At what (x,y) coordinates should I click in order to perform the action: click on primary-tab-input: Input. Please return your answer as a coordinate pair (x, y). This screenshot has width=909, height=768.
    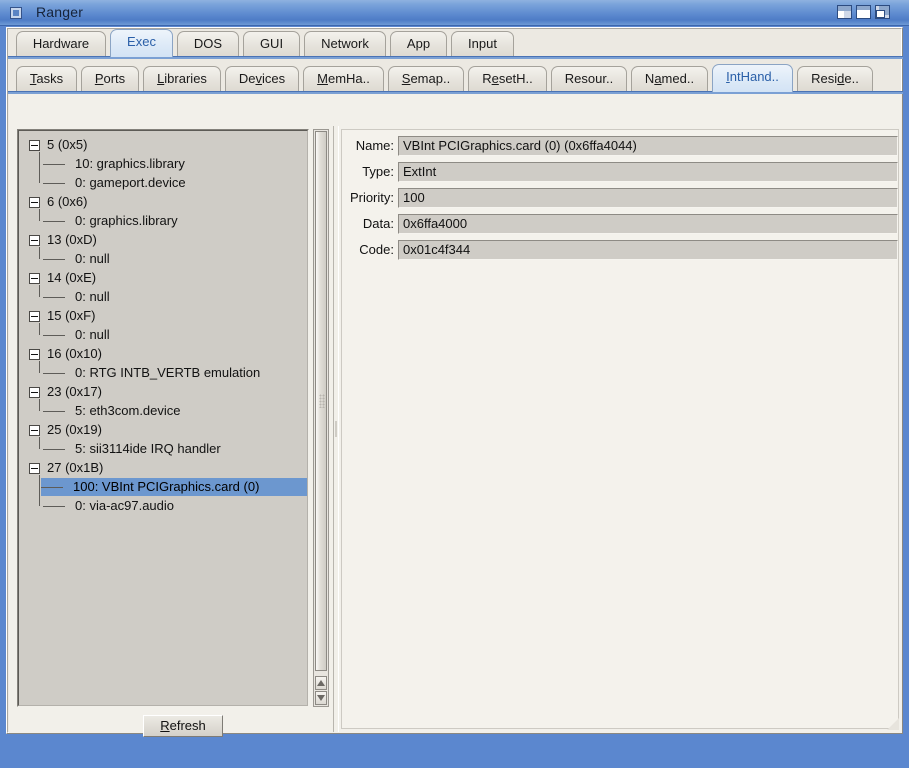
    Looking at the image, I should click on (482, 44).